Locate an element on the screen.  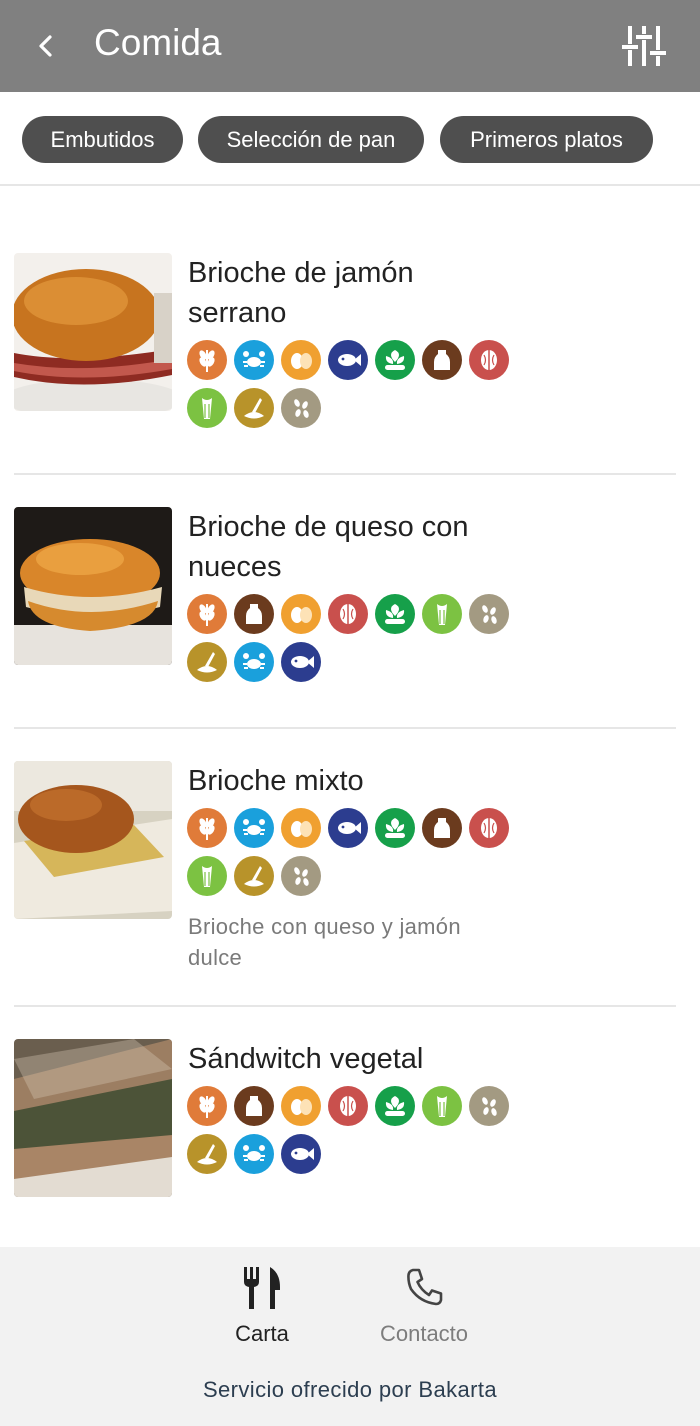
chevron-left-icon is located at coordinates (45, 46).